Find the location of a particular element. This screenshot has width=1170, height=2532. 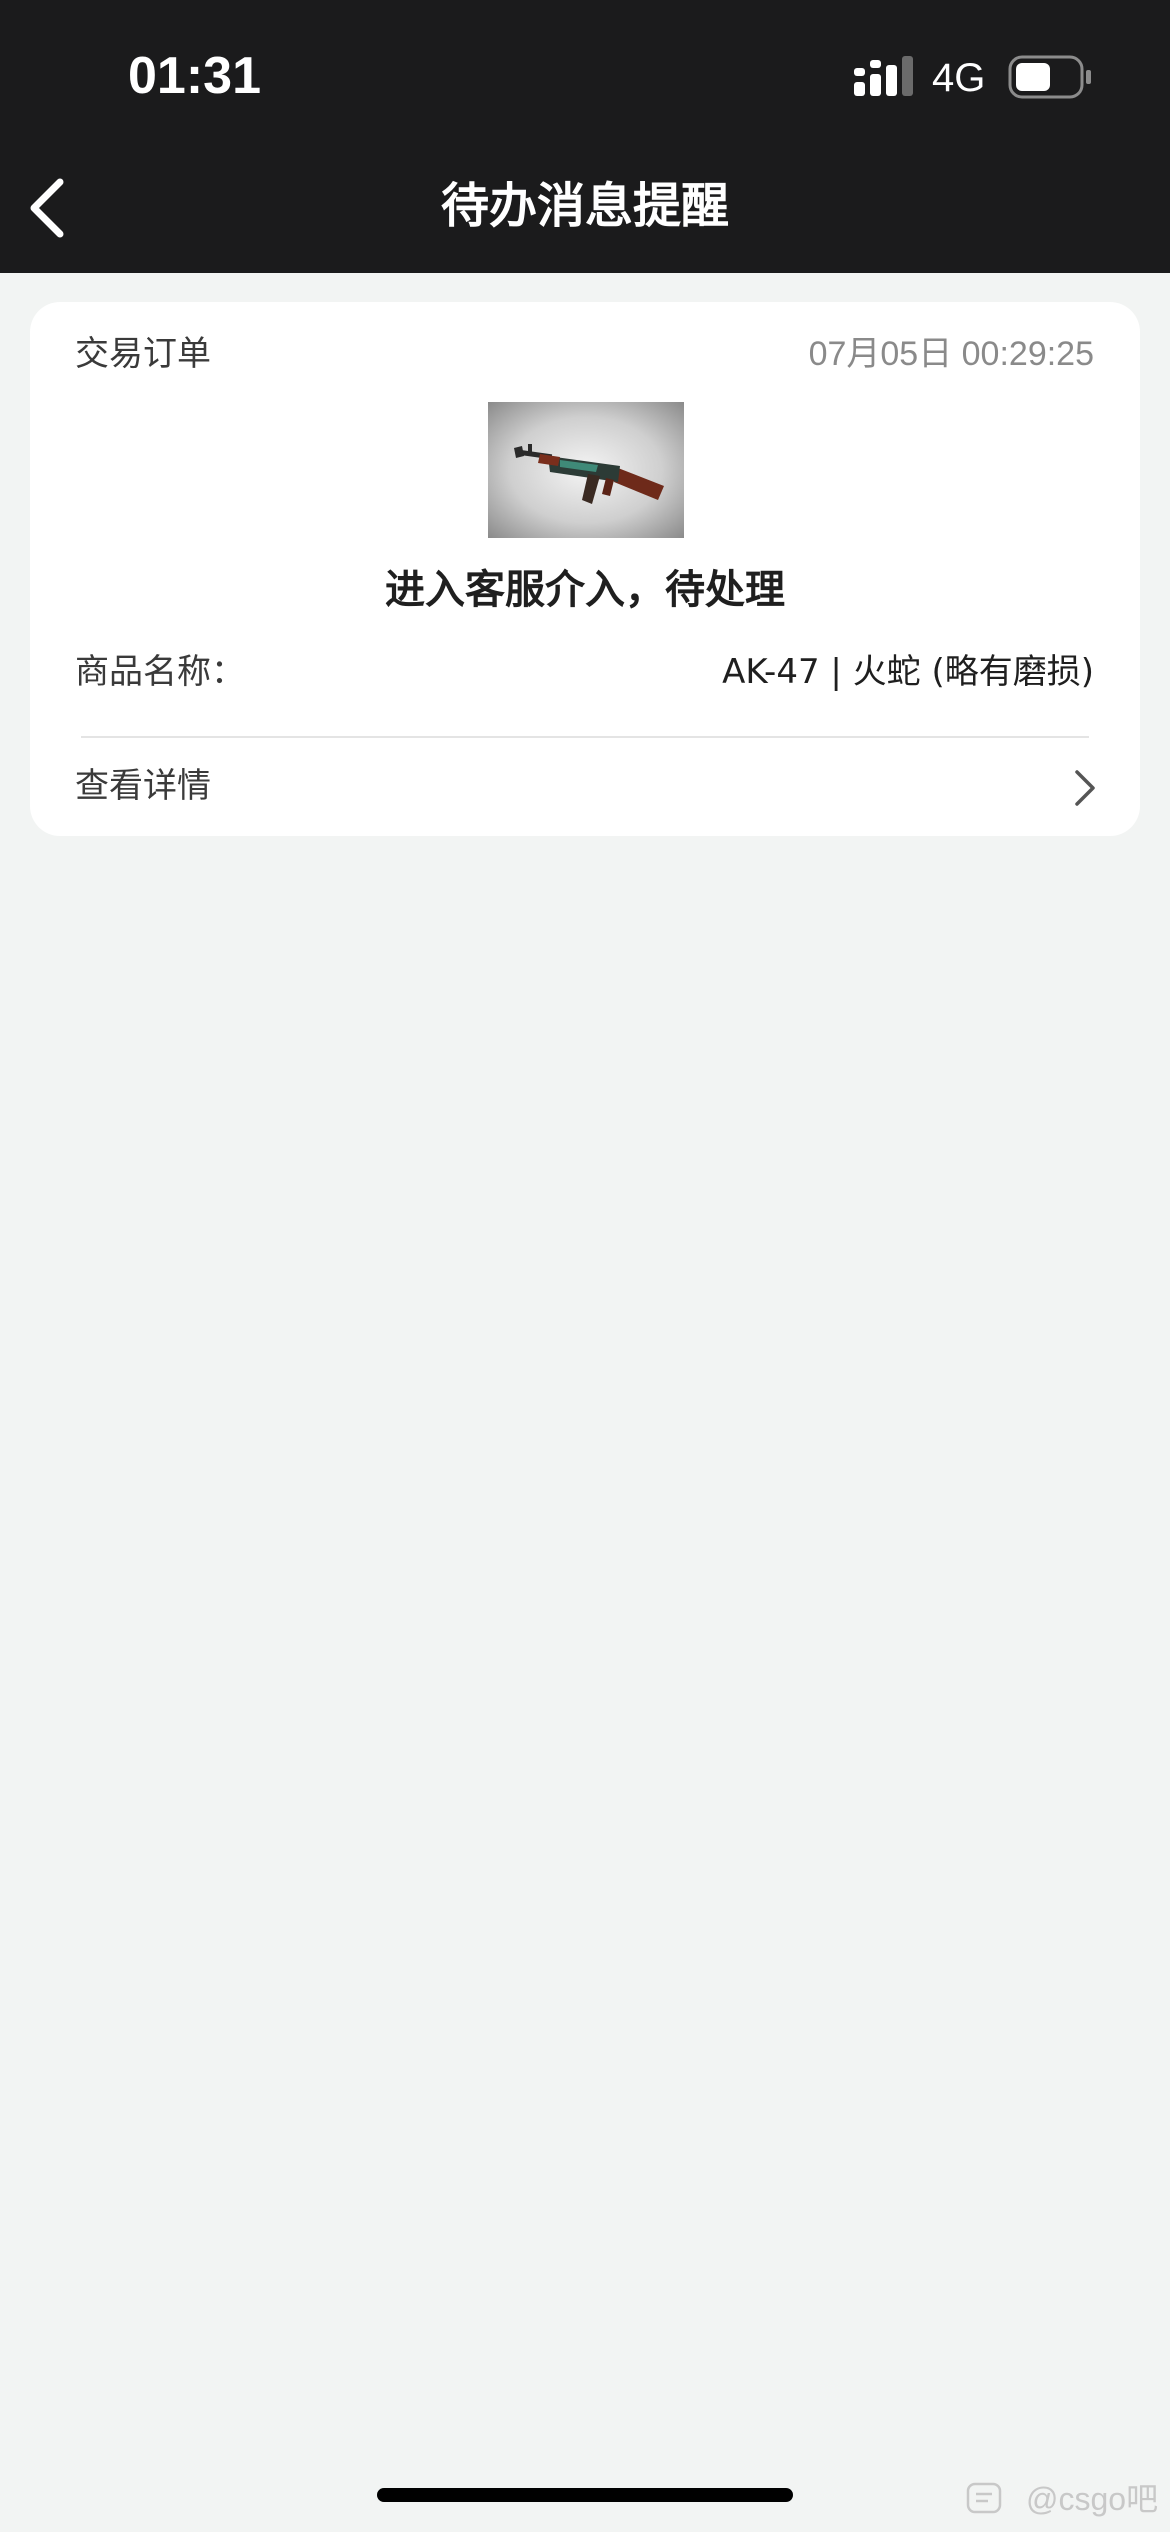

view-details-label: 查看详情 is located at coordinates (143, 786).